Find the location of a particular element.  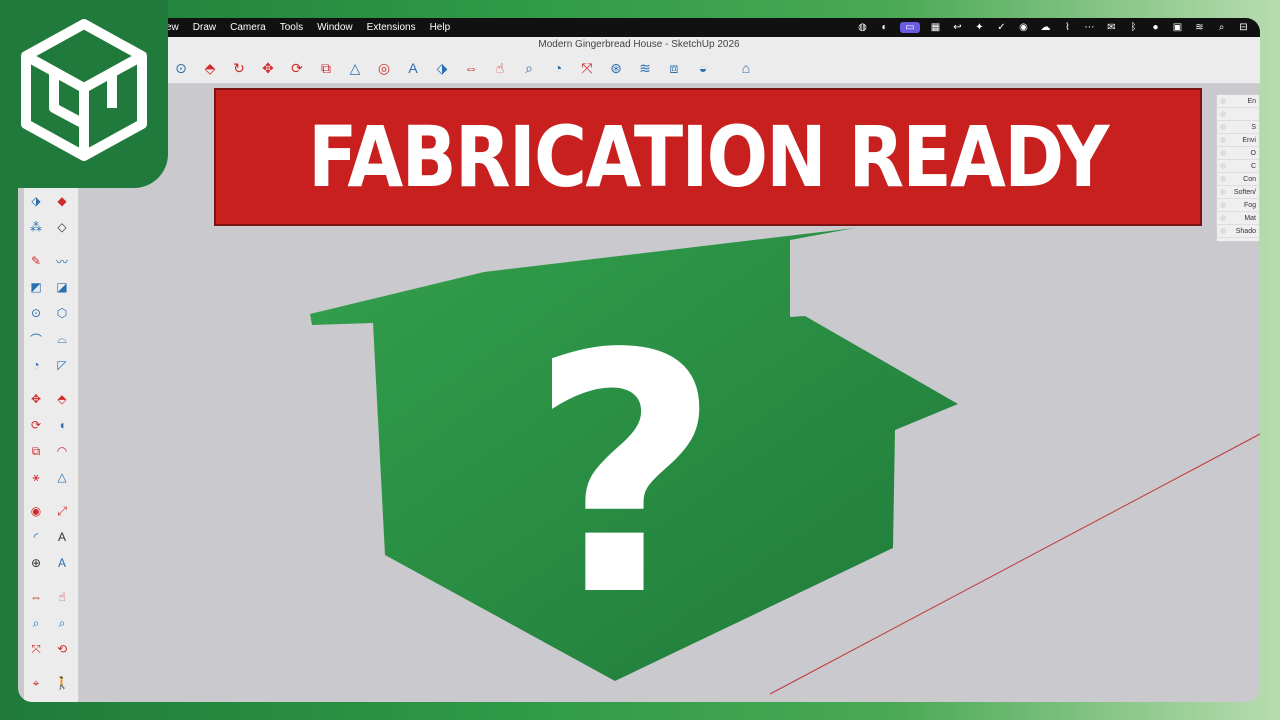

question-mark: ? is located at coordinates (624, 476).